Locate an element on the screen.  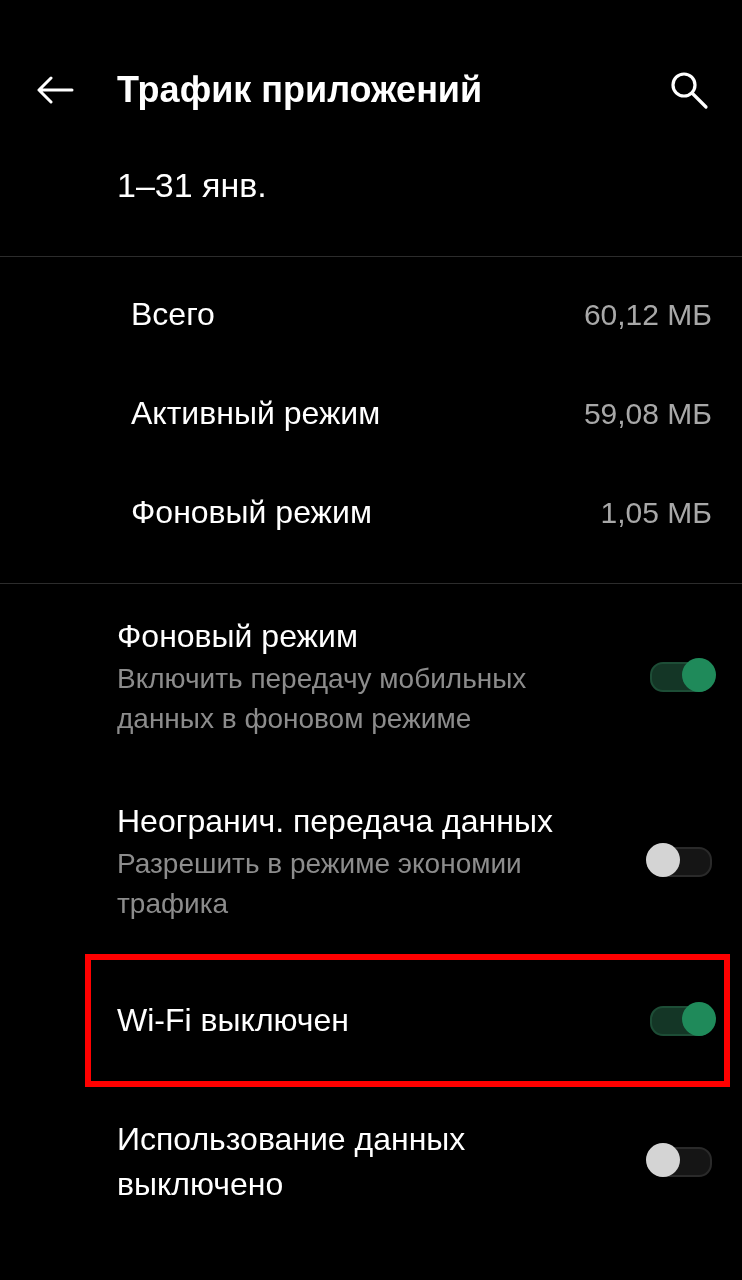
usage-label: Фоновый режим is located at coordinates (251, 512).